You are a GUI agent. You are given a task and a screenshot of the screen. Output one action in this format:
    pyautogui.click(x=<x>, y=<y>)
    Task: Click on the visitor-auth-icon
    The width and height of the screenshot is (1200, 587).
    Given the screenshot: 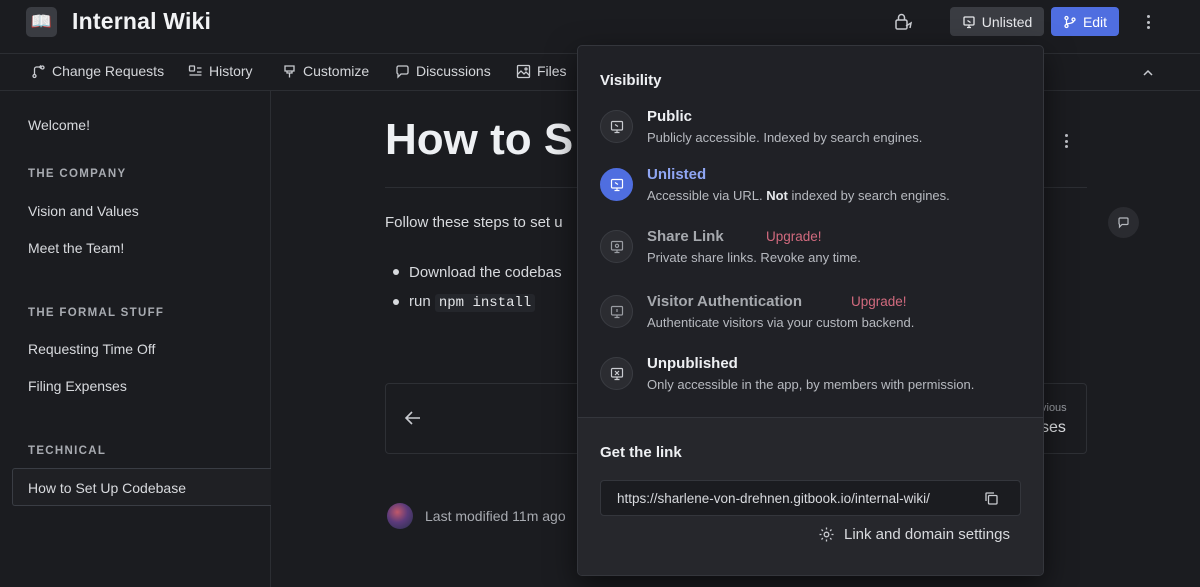 What is the action you would take?
    pyautogui.click(x=616, y=311)
    